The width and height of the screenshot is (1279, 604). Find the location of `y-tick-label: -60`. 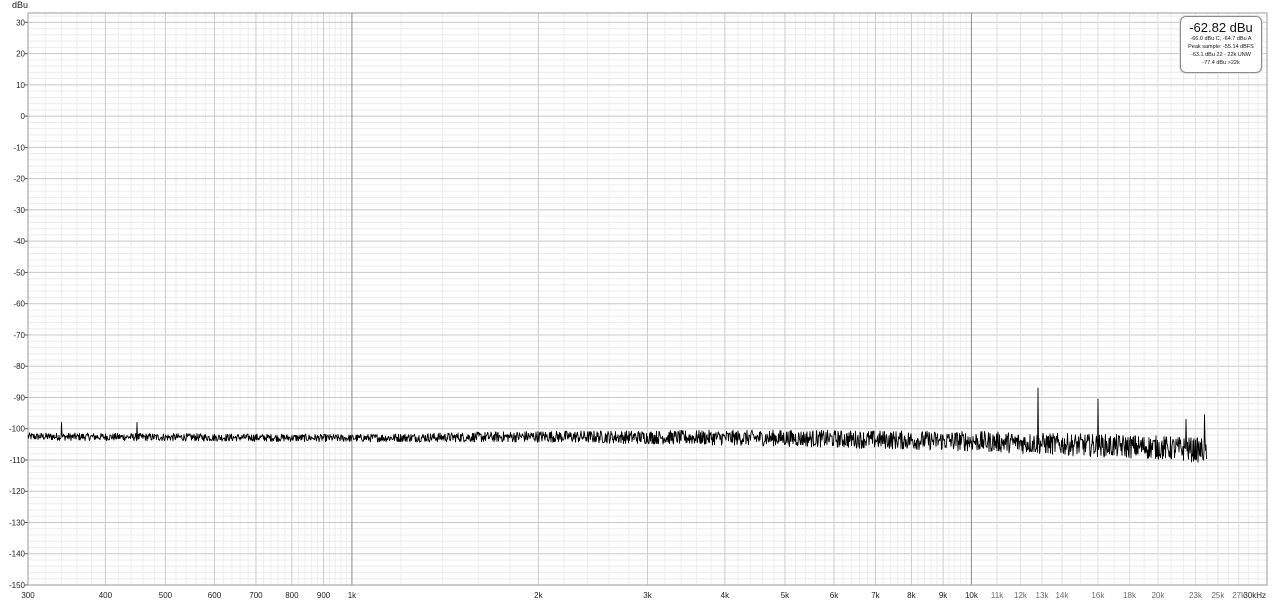

y-tick-label: -60 is located at coordinates (19, 304).